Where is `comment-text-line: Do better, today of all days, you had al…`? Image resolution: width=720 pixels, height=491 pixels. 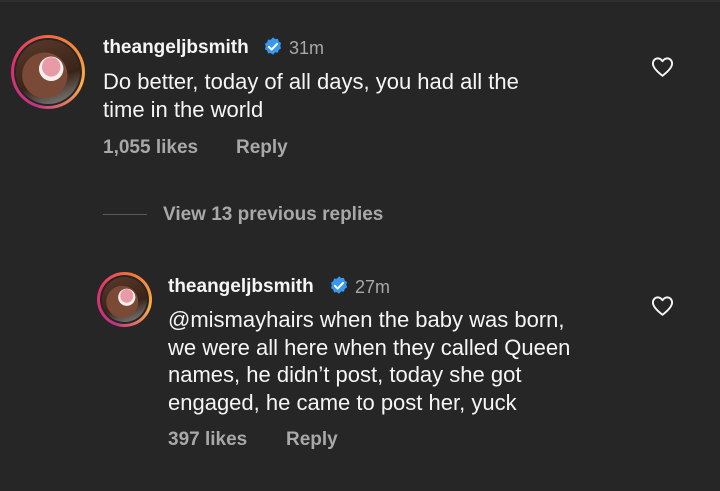 comment-text-line: Do better, today of all days, you had al… is located at coordinates (311, 81).